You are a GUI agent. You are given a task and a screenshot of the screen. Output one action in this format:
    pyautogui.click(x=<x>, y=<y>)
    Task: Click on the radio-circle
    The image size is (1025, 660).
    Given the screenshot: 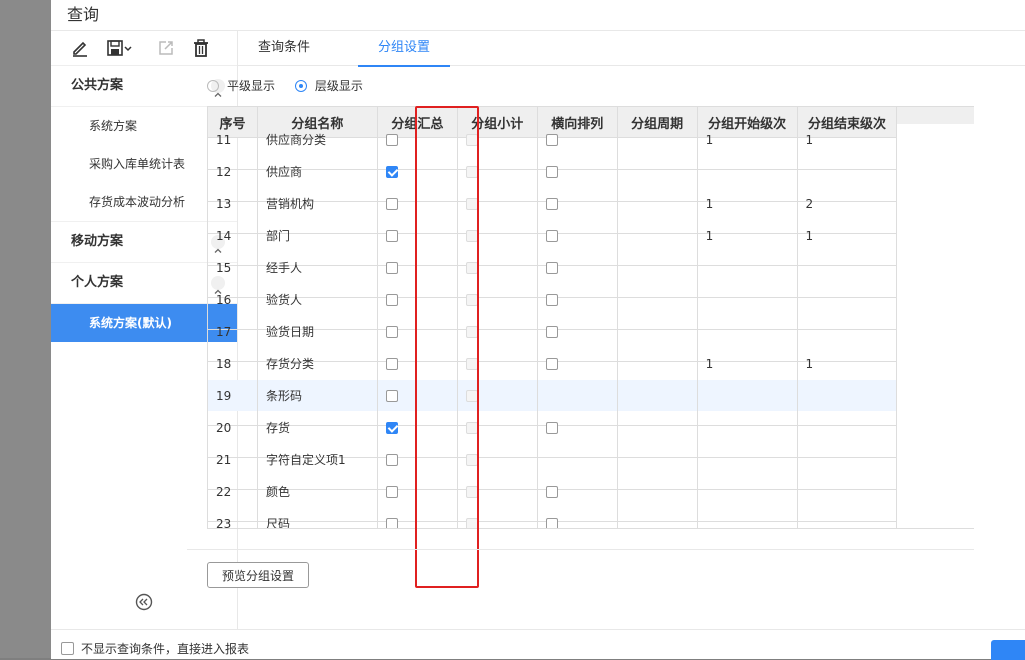 What is the action you would take?
    pyautogui.click(x=213, y=85)
    